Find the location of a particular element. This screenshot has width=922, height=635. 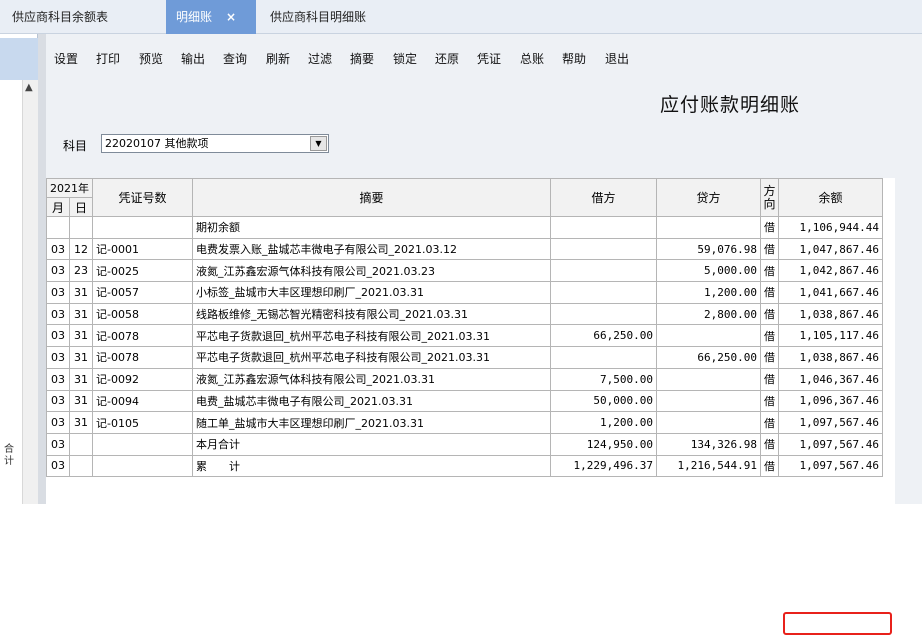

toolbar-print-button: 打印 is located at coordinates (108, 59).